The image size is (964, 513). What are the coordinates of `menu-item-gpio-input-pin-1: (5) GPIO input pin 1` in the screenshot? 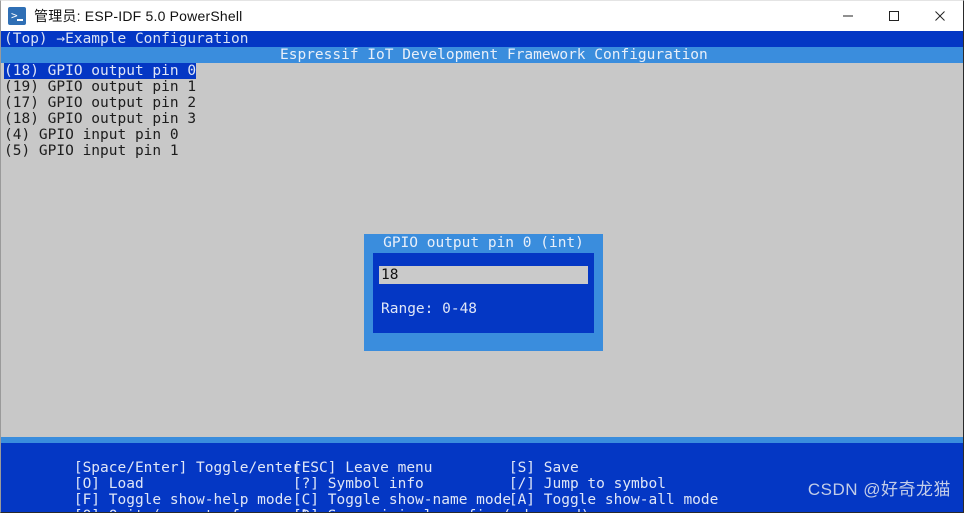 It's located at (482, 151).